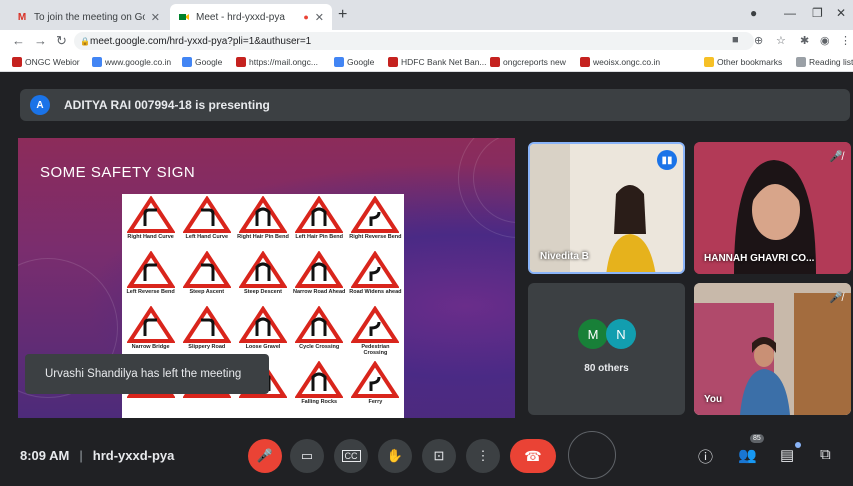  What do you see at coordinates (705, 456) in the screenshot?
I see `info-icon: ⓘ` at bounding box center [705, 456].